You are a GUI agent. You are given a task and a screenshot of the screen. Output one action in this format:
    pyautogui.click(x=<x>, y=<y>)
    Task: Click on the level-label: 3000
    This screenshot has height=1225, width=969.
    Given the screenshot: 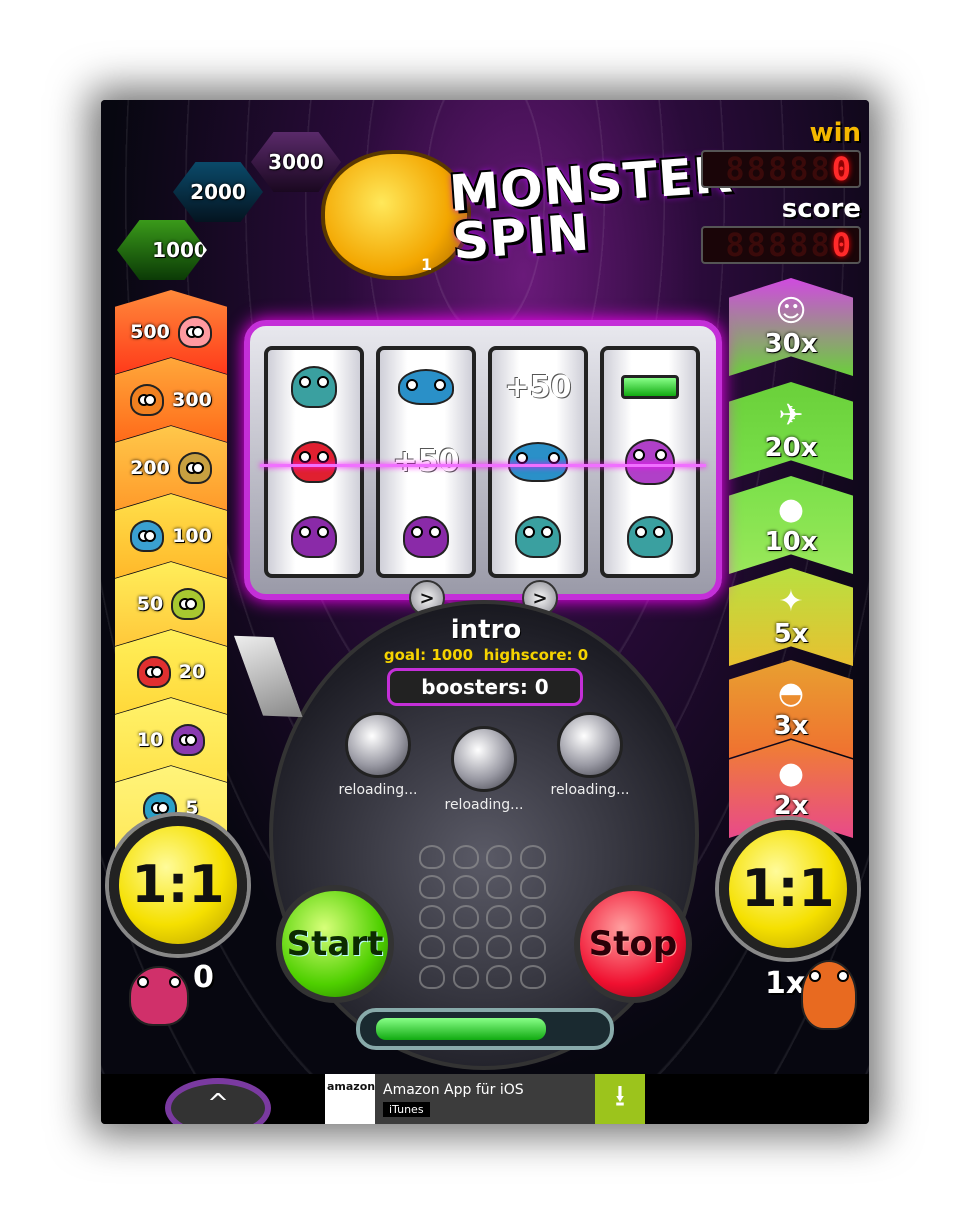 What is the action you would take?
    pyautogui.click(x=296, y=162)
    